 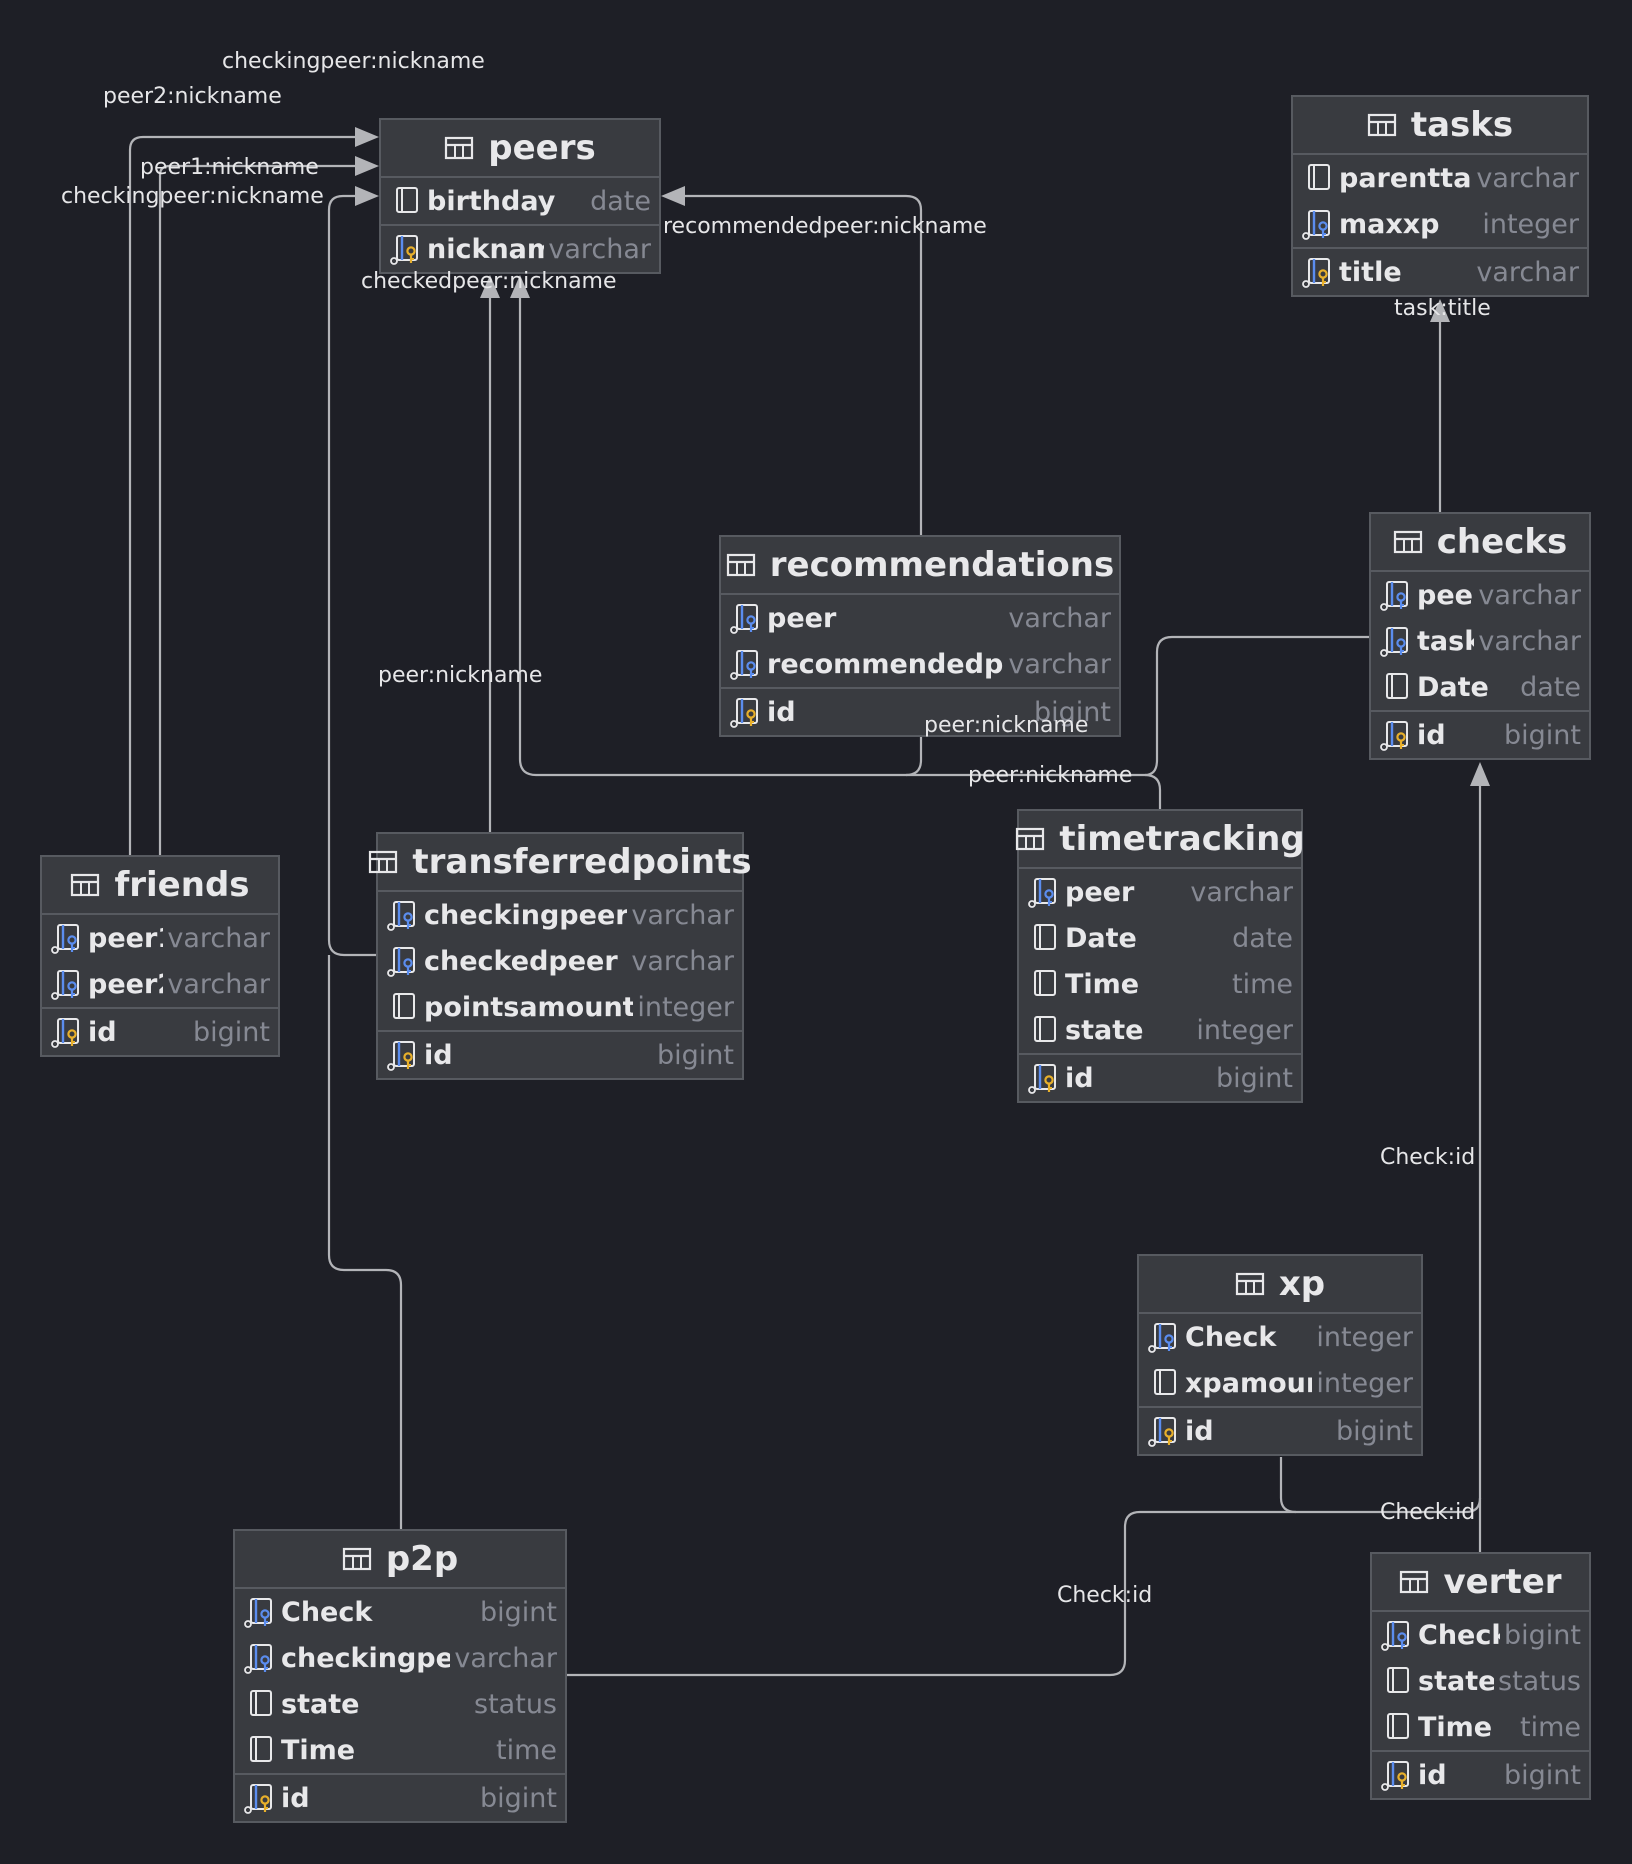 What do you see at coordinates (560, 863) in the screenshot?
I see `table-header: transferredpoints` at bounding box center [560, 863].